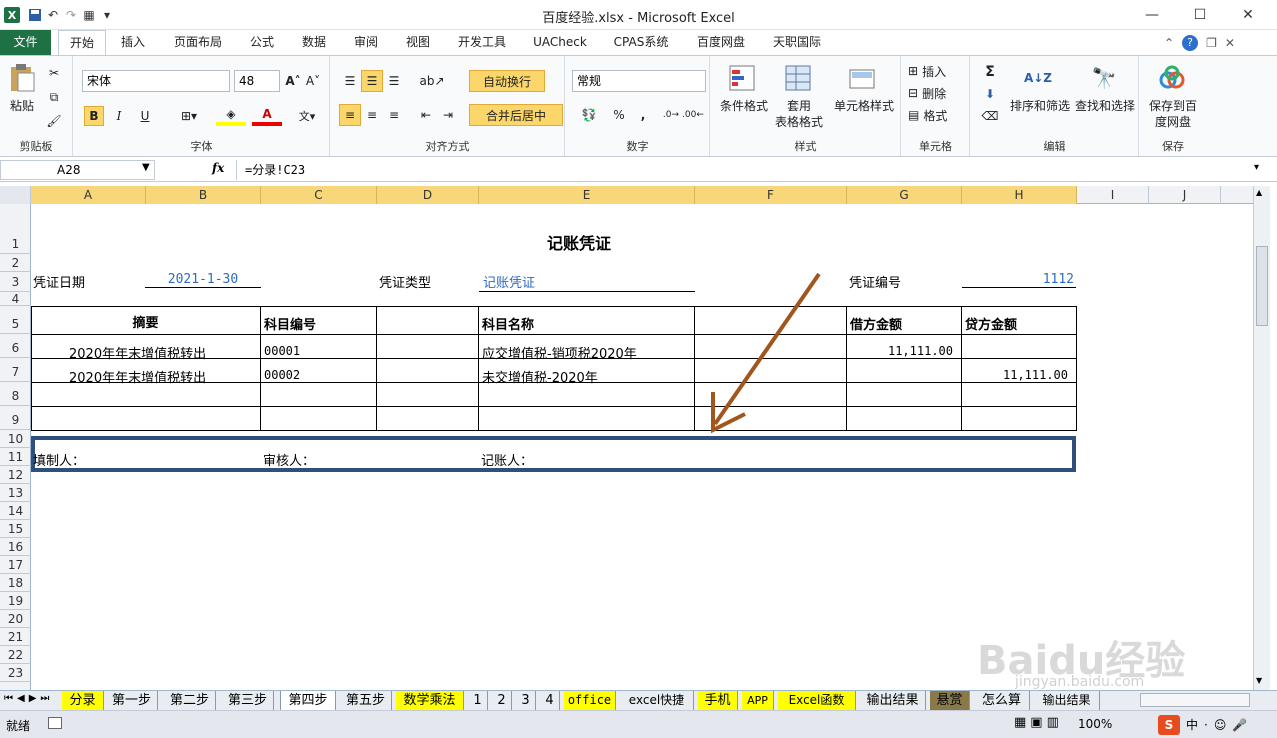 Image resolution: width=1277 pixels, height=738 pixels. I want to click on expand-formula-icon: ▾, so click(1256, 167).